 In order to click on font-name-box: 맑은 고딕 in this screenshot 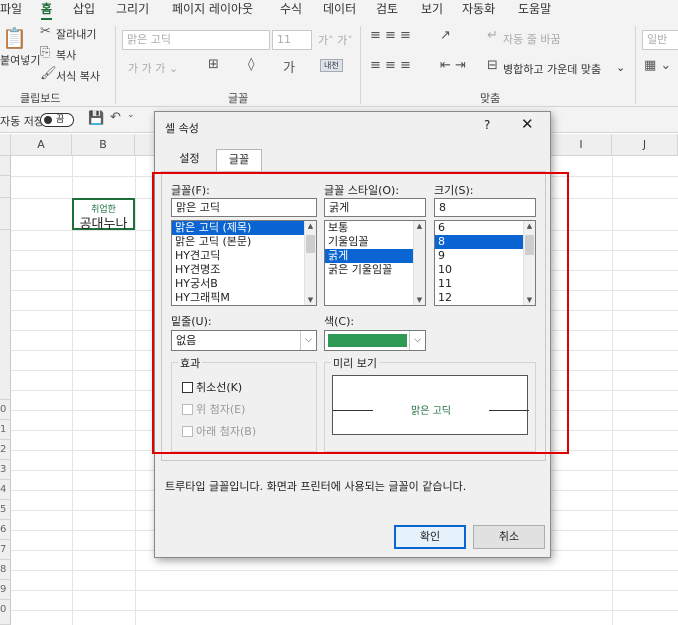, I will do `click(196, 40)`.